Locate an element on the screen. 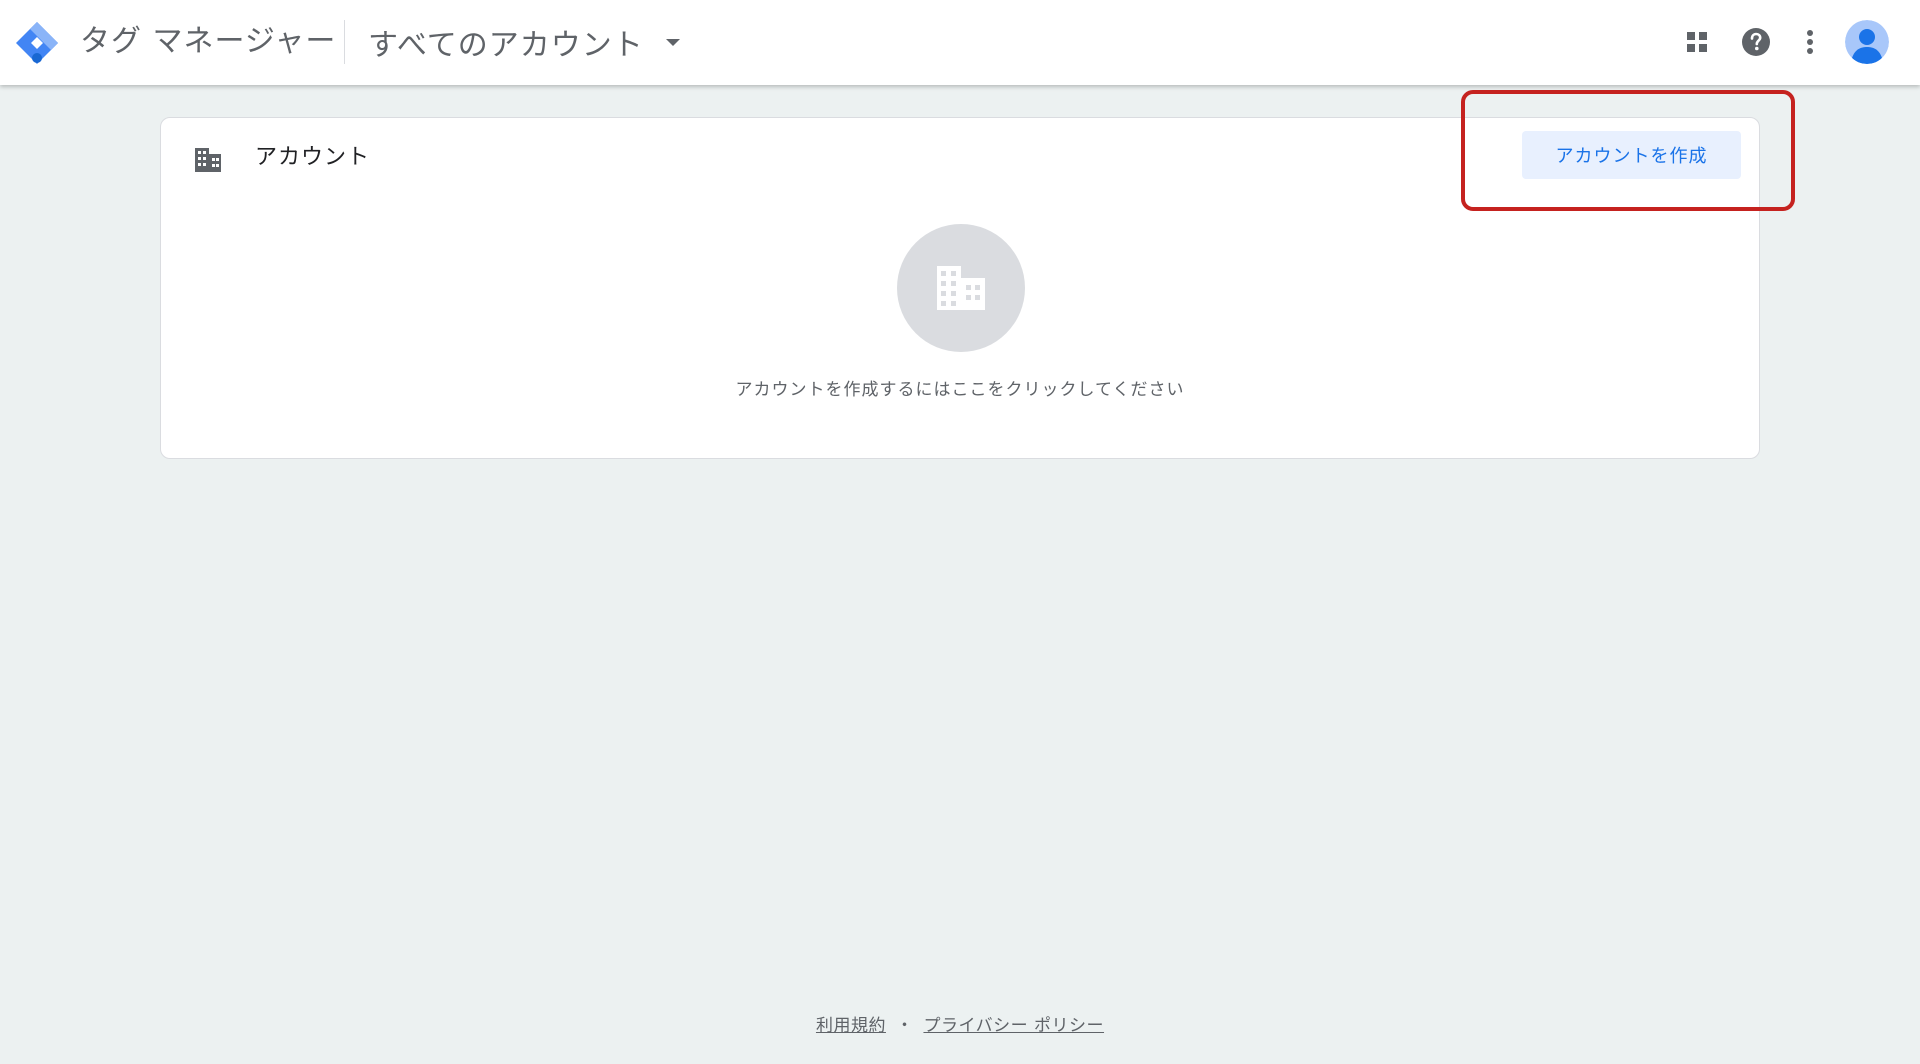 Image resolution: width=1920 pixels, height=1064 pixels. account-selector-dropdown: すべてのアカウント is located at coordinates (524, 42).